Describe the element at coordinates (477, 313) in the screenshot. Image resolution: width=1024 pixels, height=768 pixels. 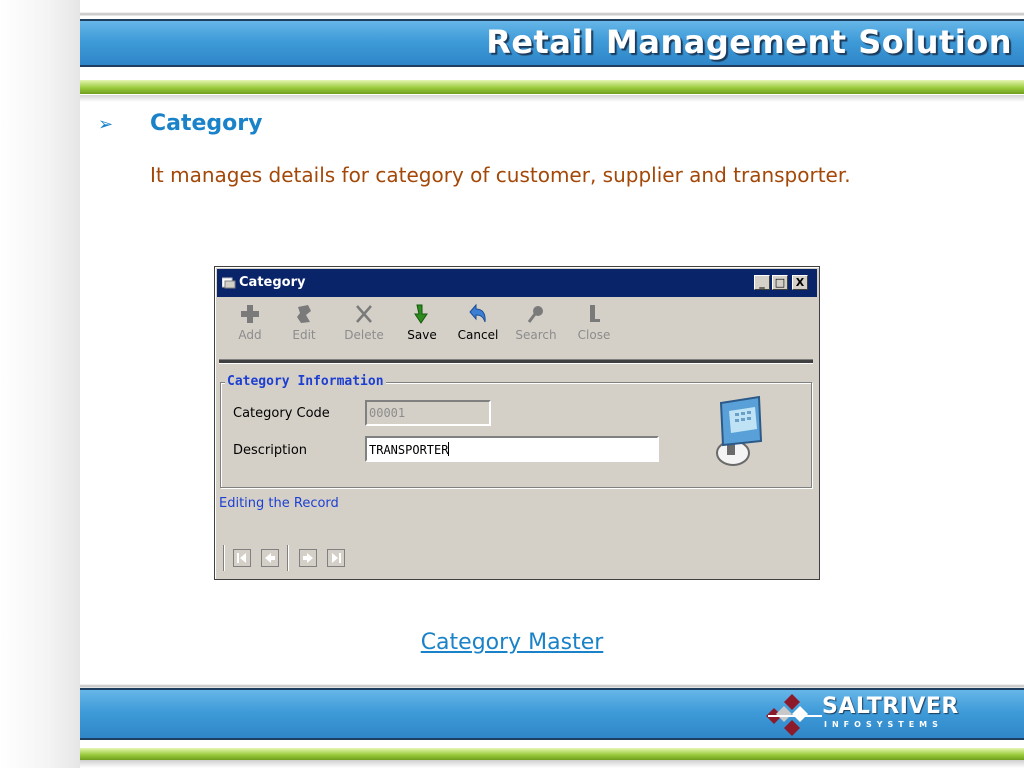
I see `cancel-arrow-icon` at that location.